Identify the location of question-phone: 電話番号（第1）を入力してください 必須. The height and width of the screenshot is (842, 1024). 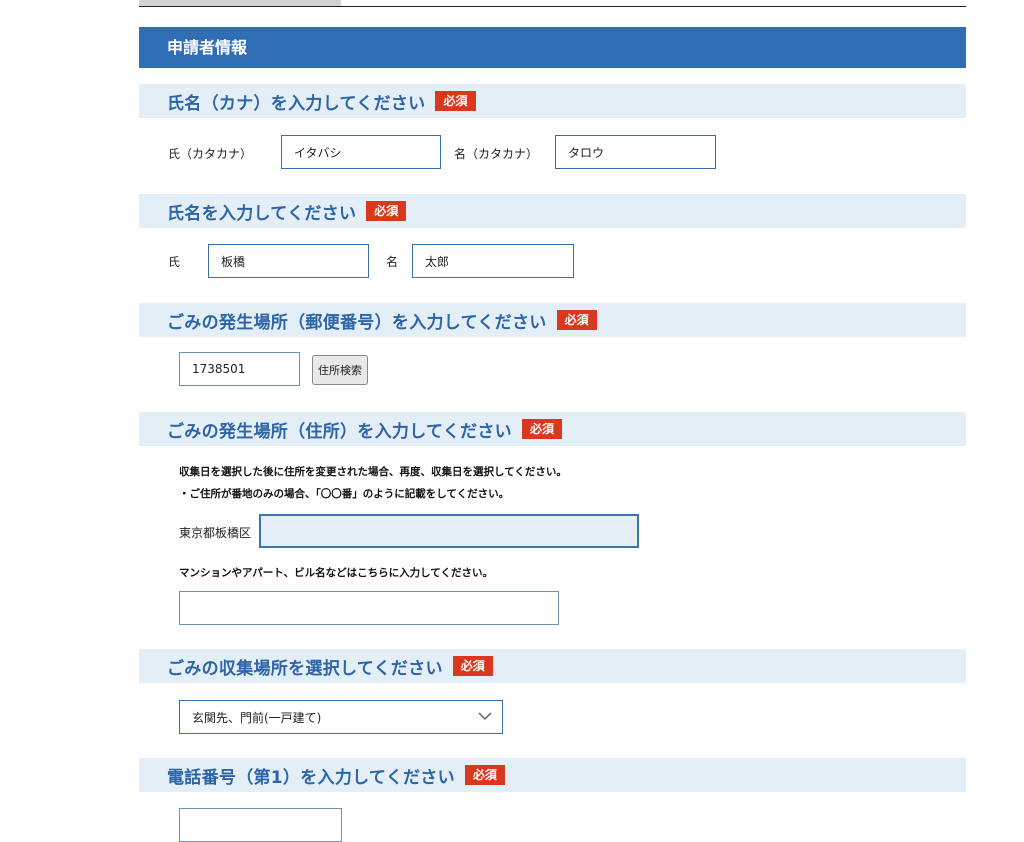
(552, 775).